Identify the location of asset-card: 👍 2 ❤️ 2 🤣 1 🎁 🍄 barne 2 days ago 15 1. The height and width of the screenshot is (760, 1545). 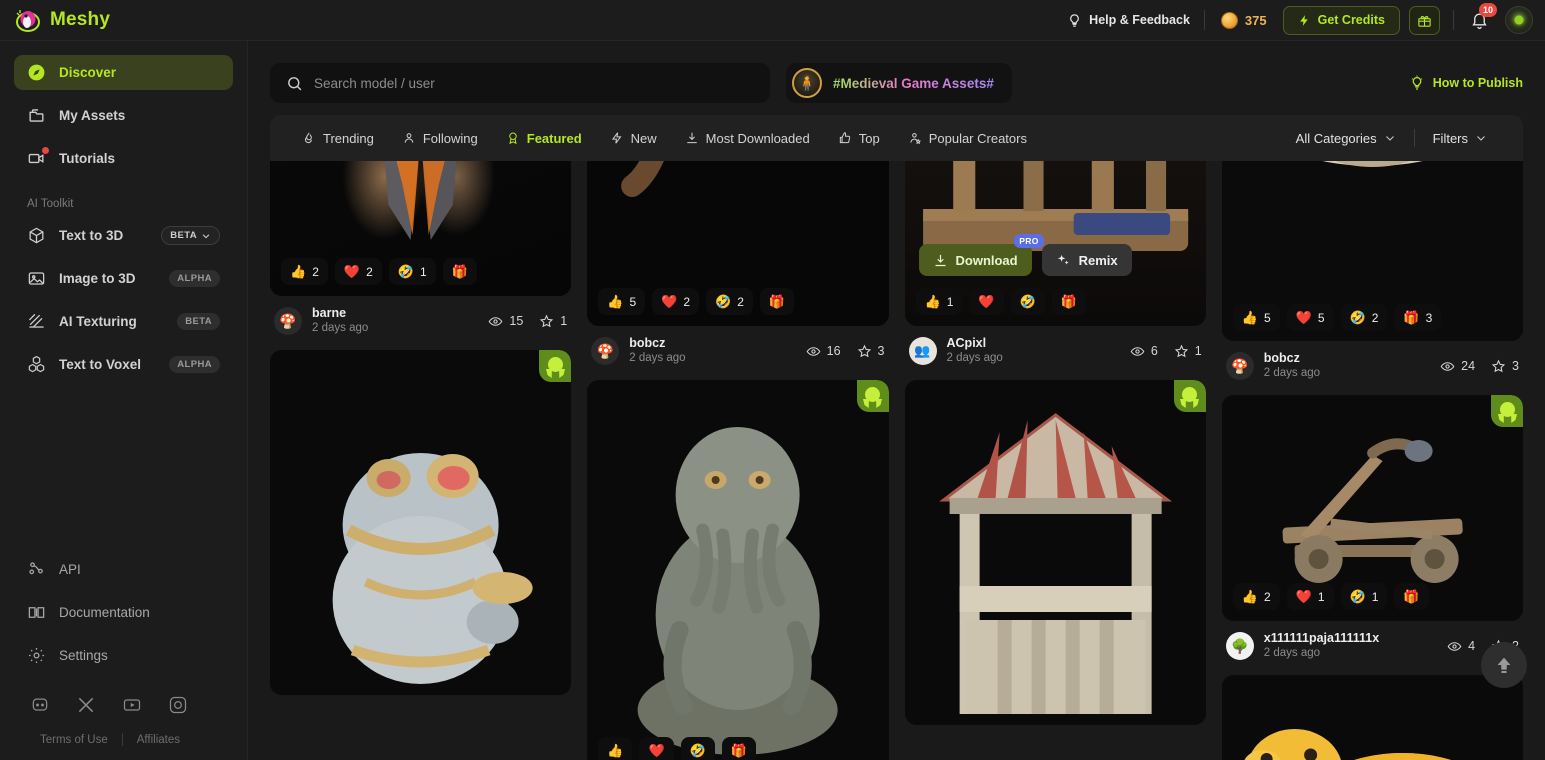
(421, 248).